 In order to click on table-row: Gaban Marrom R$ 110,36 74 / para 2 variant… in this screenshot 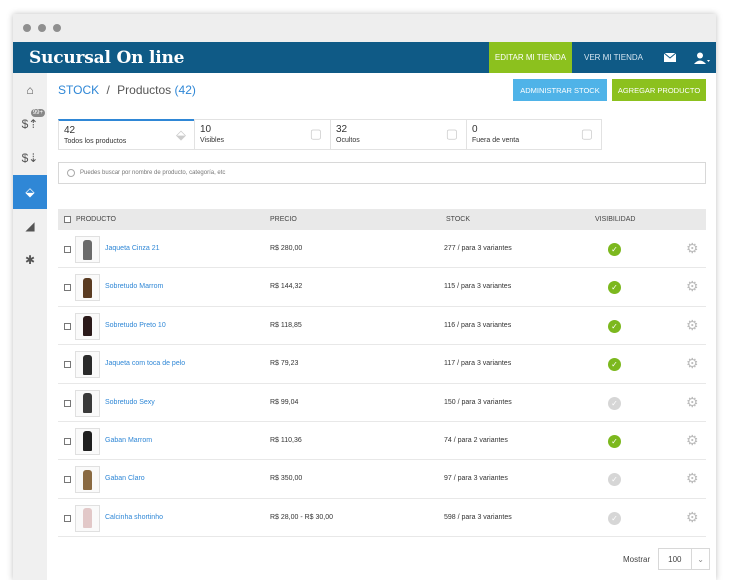, I will do `click(382, 441)`.